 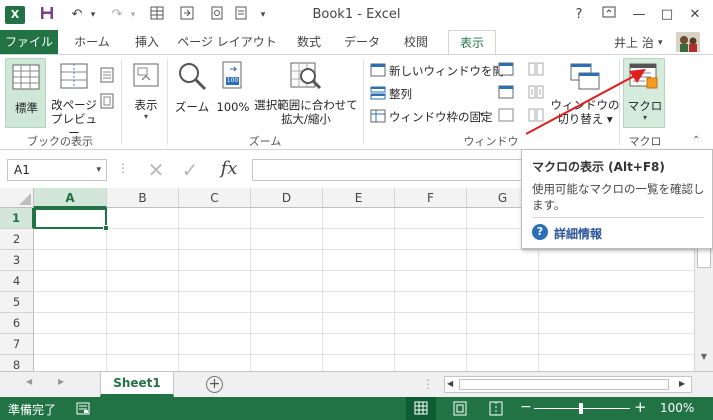 What do you see at coordinates (695, 15) in the screenshot?
I see `close-icon: ✕` at bounding box center [695, 15].